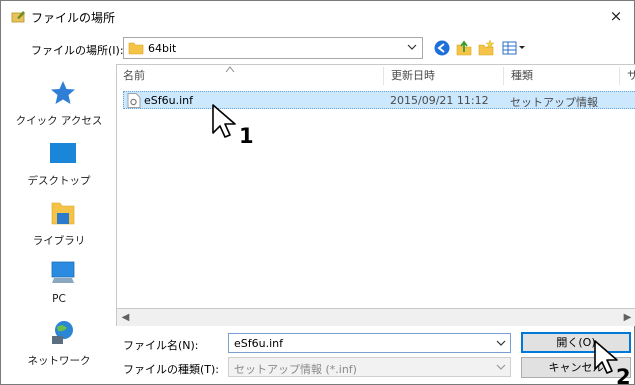  What do you see at coordinates (627, 317) in the screenshot?
I see `scroll-right-icon: ▶` at bounding box center [627, 317].